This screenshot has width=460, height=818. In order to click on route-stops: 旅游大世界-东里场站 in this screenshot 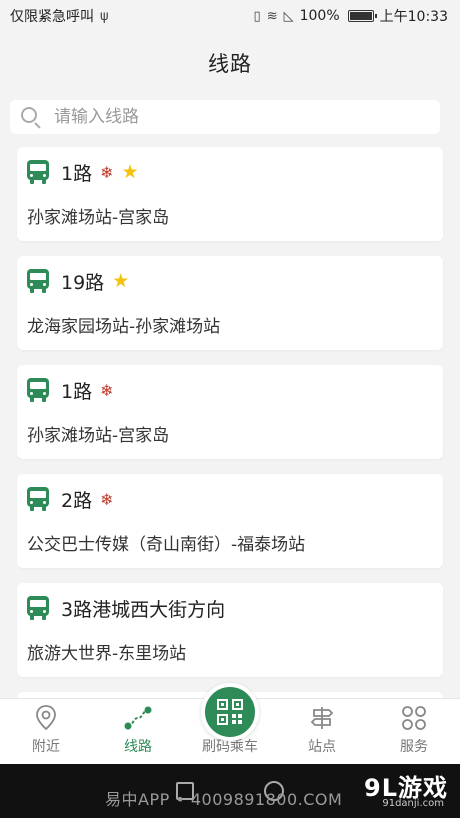, I will do `click(107, 654)`.